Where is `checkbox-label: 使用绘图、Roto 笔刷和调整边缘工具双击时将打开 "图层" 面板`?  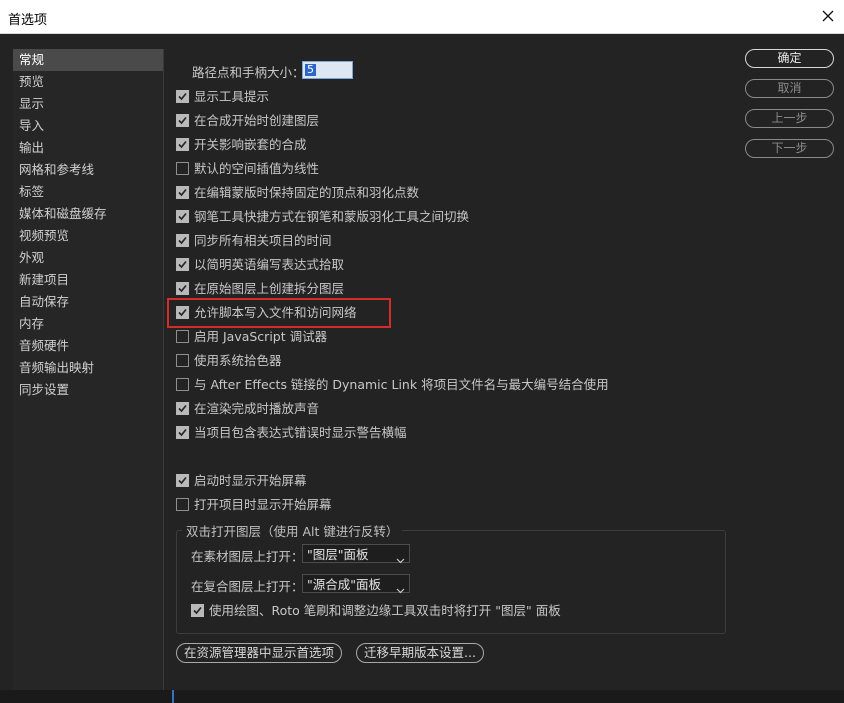 checkbox-label: 使用绘图、Roto 笔刷和调整边缘工具双击时将打开 "图层" 面板 is located at coordinates (385, 610).